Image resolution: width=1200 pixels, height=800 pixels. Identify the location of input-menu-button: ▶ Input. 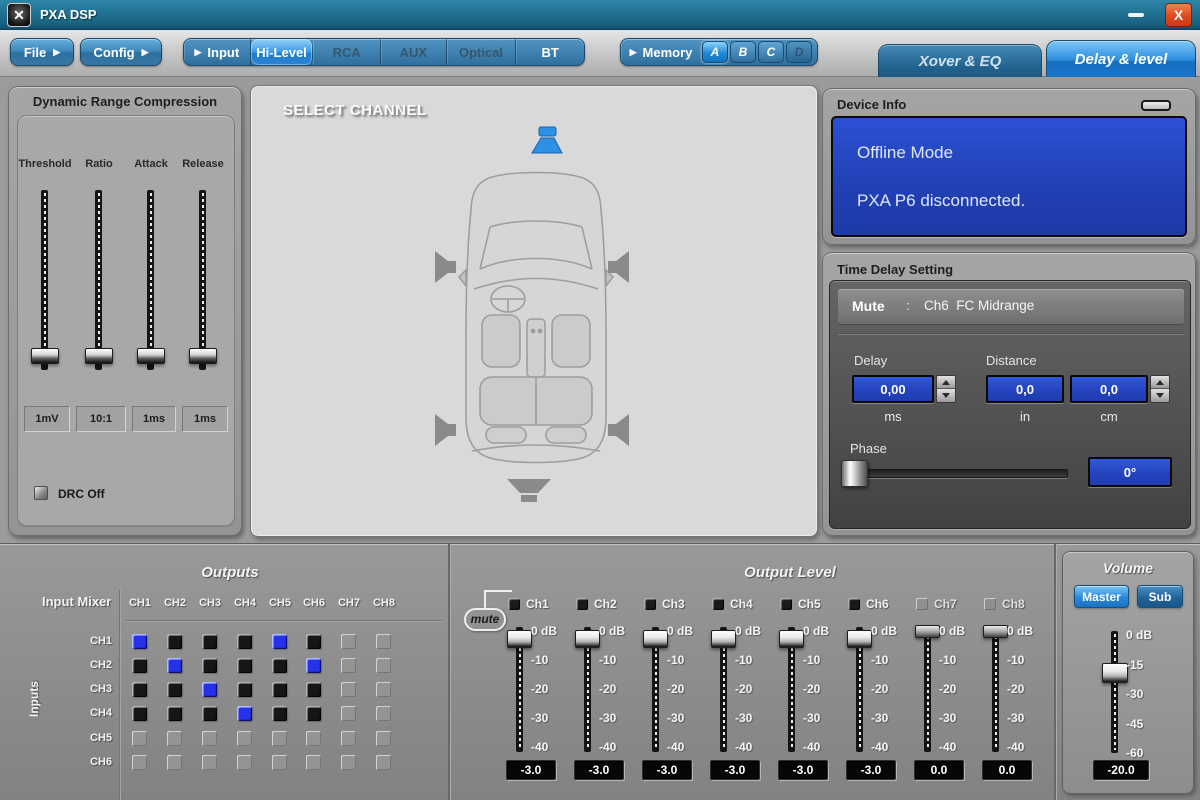
(217, 52).